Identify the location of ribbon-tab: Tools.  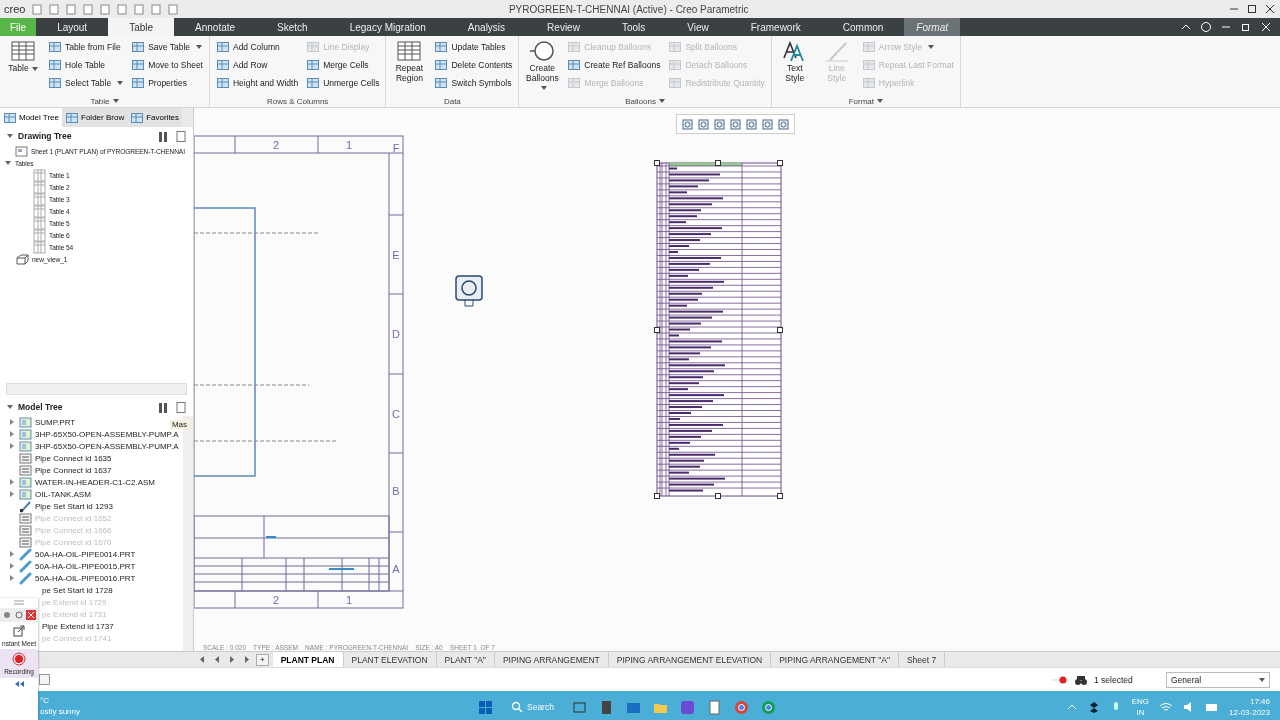
(633, 27).